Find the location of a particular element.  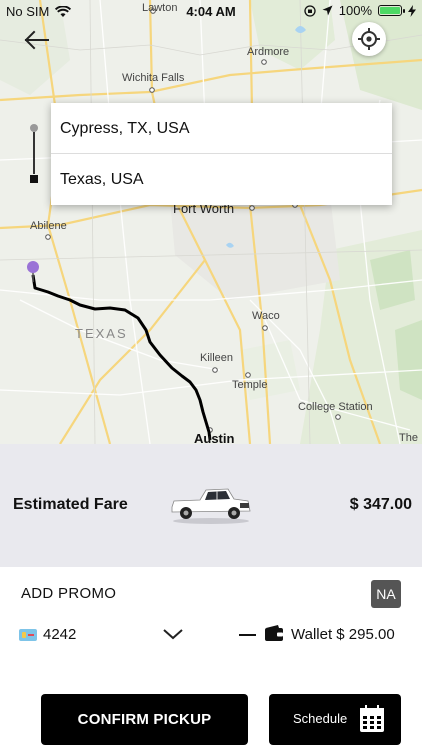

promo-badge: NA is located at coordinates (386, 594).